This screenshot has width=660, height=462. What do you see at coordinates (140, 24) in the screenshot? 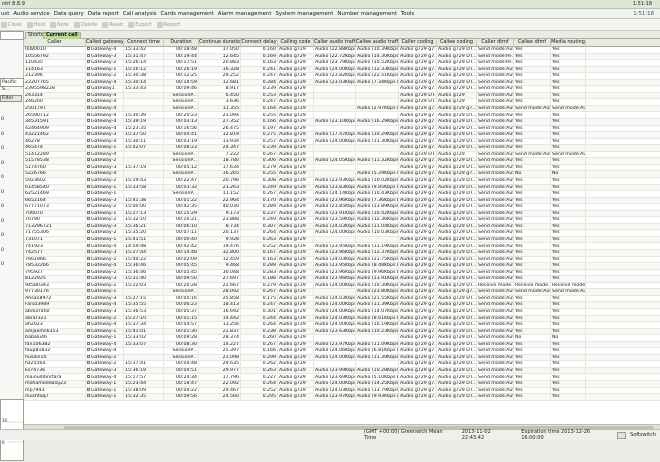
I see `toolbar-button: Export` at bounding box center [140, 24].